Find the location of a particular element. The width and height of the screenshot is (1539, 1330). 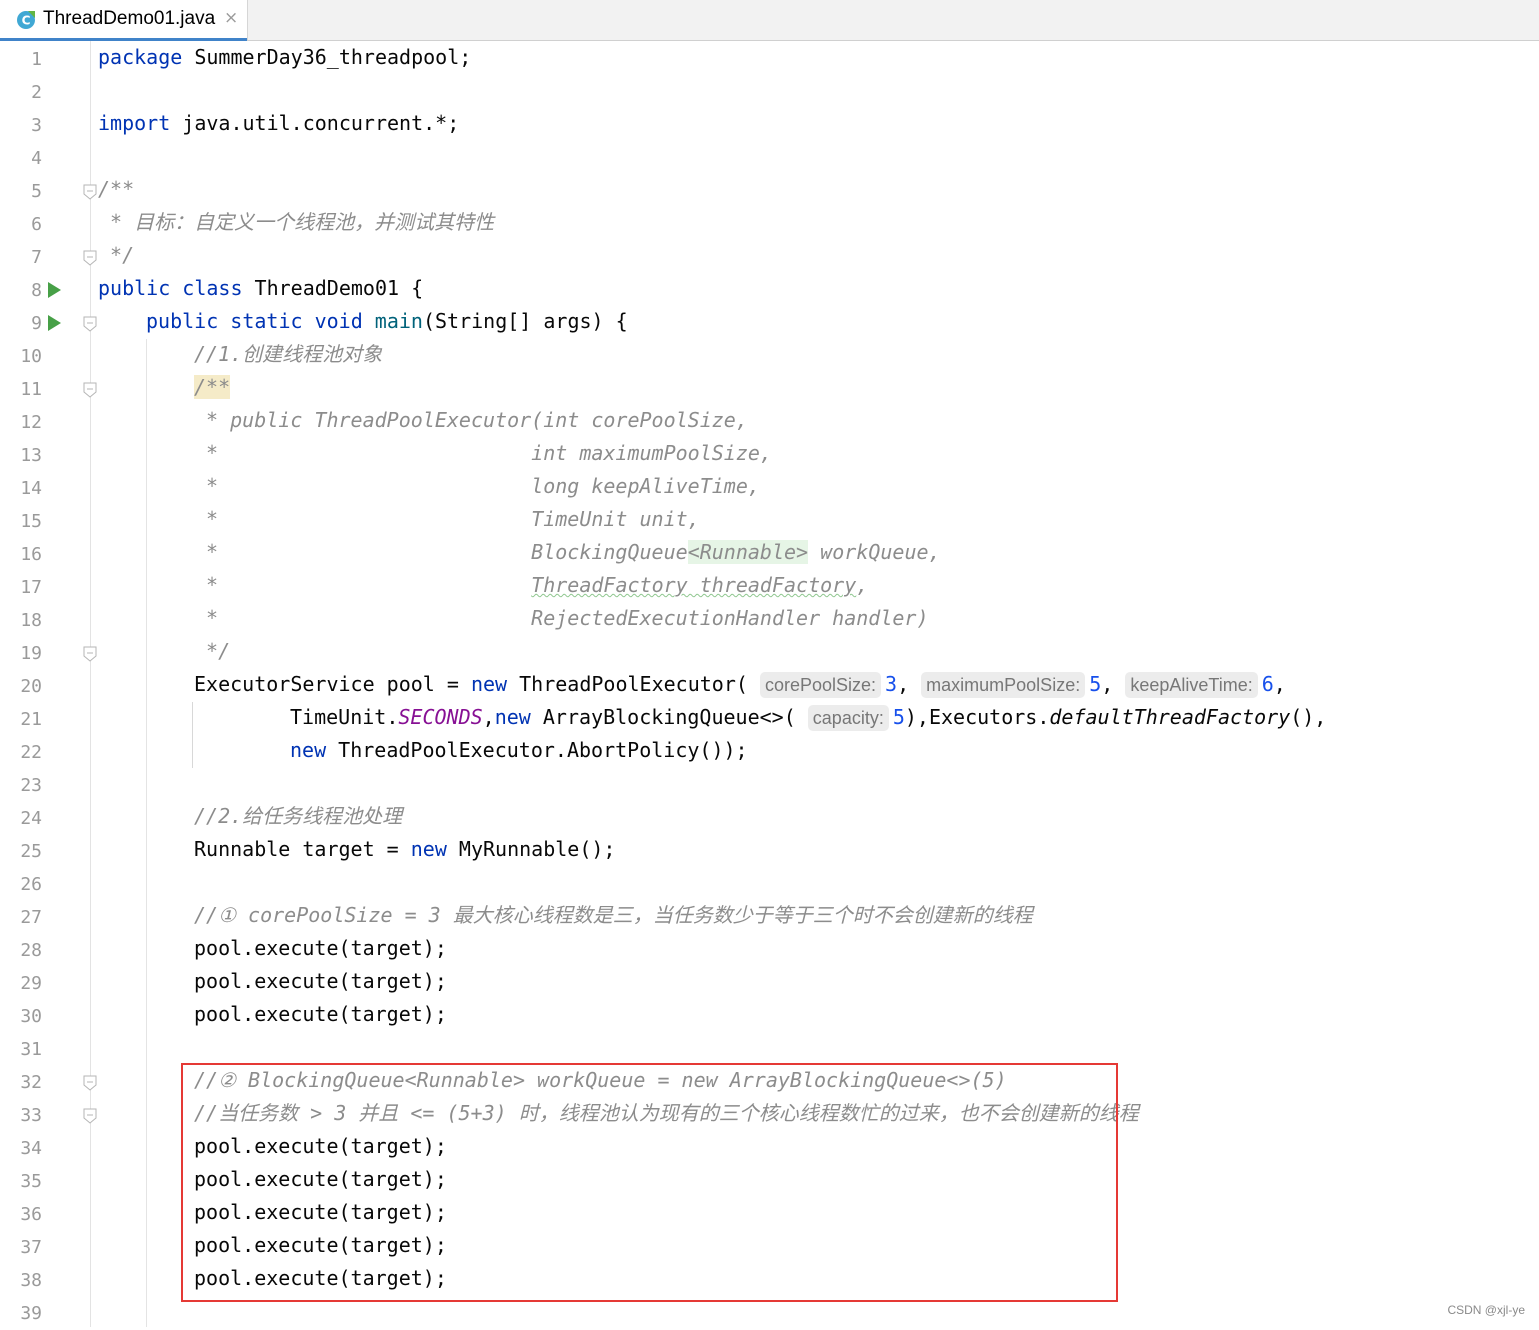

line-number: 20 is located at coordinates (31, 686).